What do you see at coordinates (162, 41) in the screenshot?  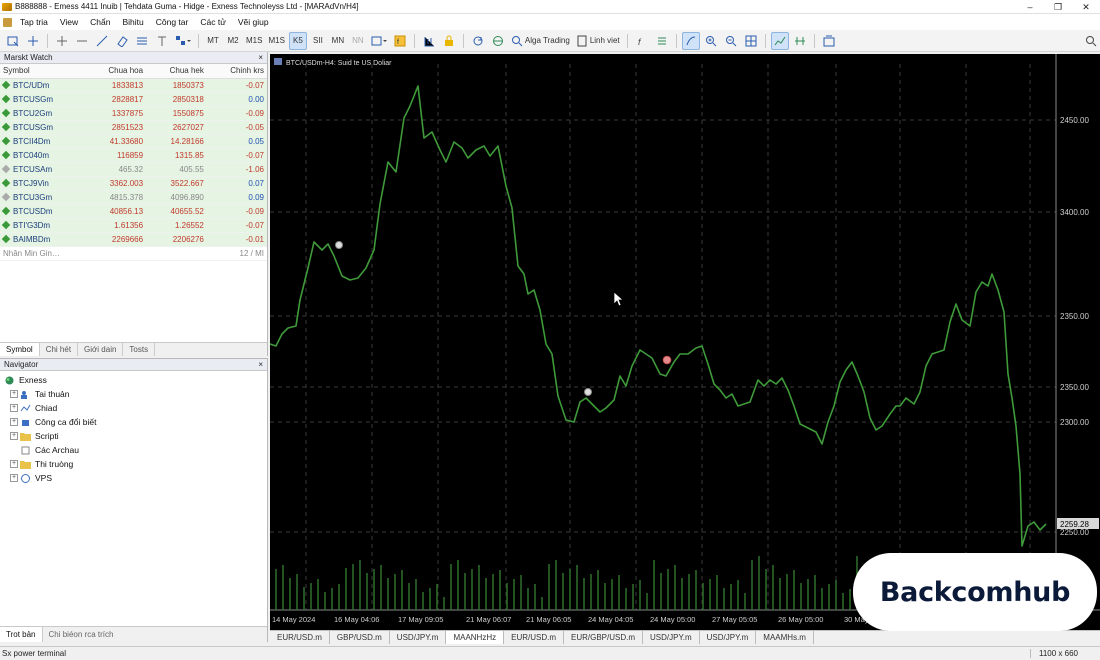 I see `text-tool-icon` at bounding box center [162, 41].